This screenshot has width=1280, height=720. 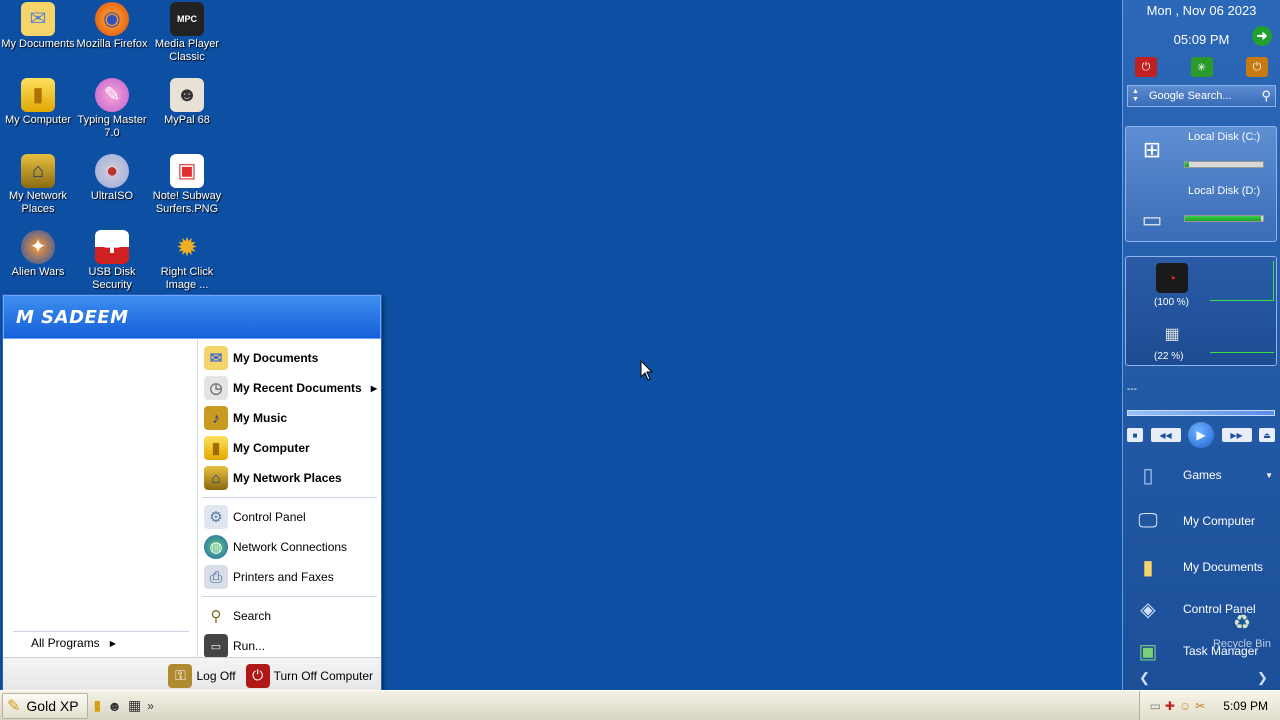 What do you see at coordinates (289, 358) in the screenshot?
I see `menu-item-my-documents: ✉ My Documents` at bounding box center [289, 358].